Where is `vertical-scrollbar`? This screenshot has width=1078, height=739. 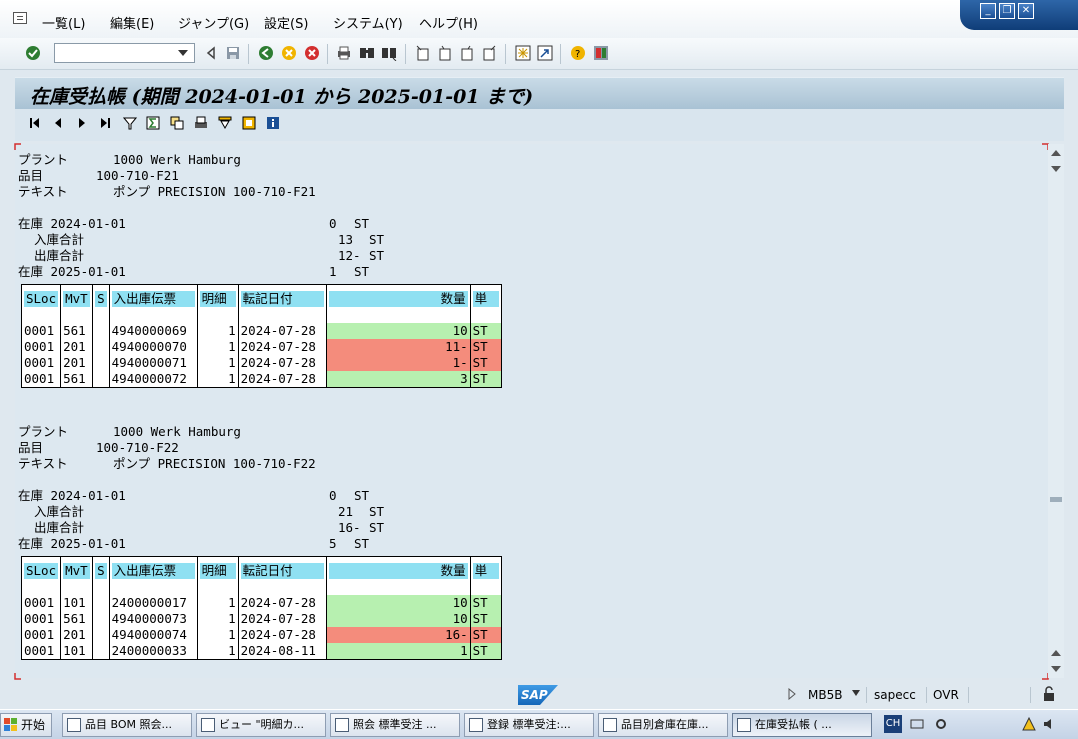
vertical-scrollbar is located at coordinates (1056, 411).